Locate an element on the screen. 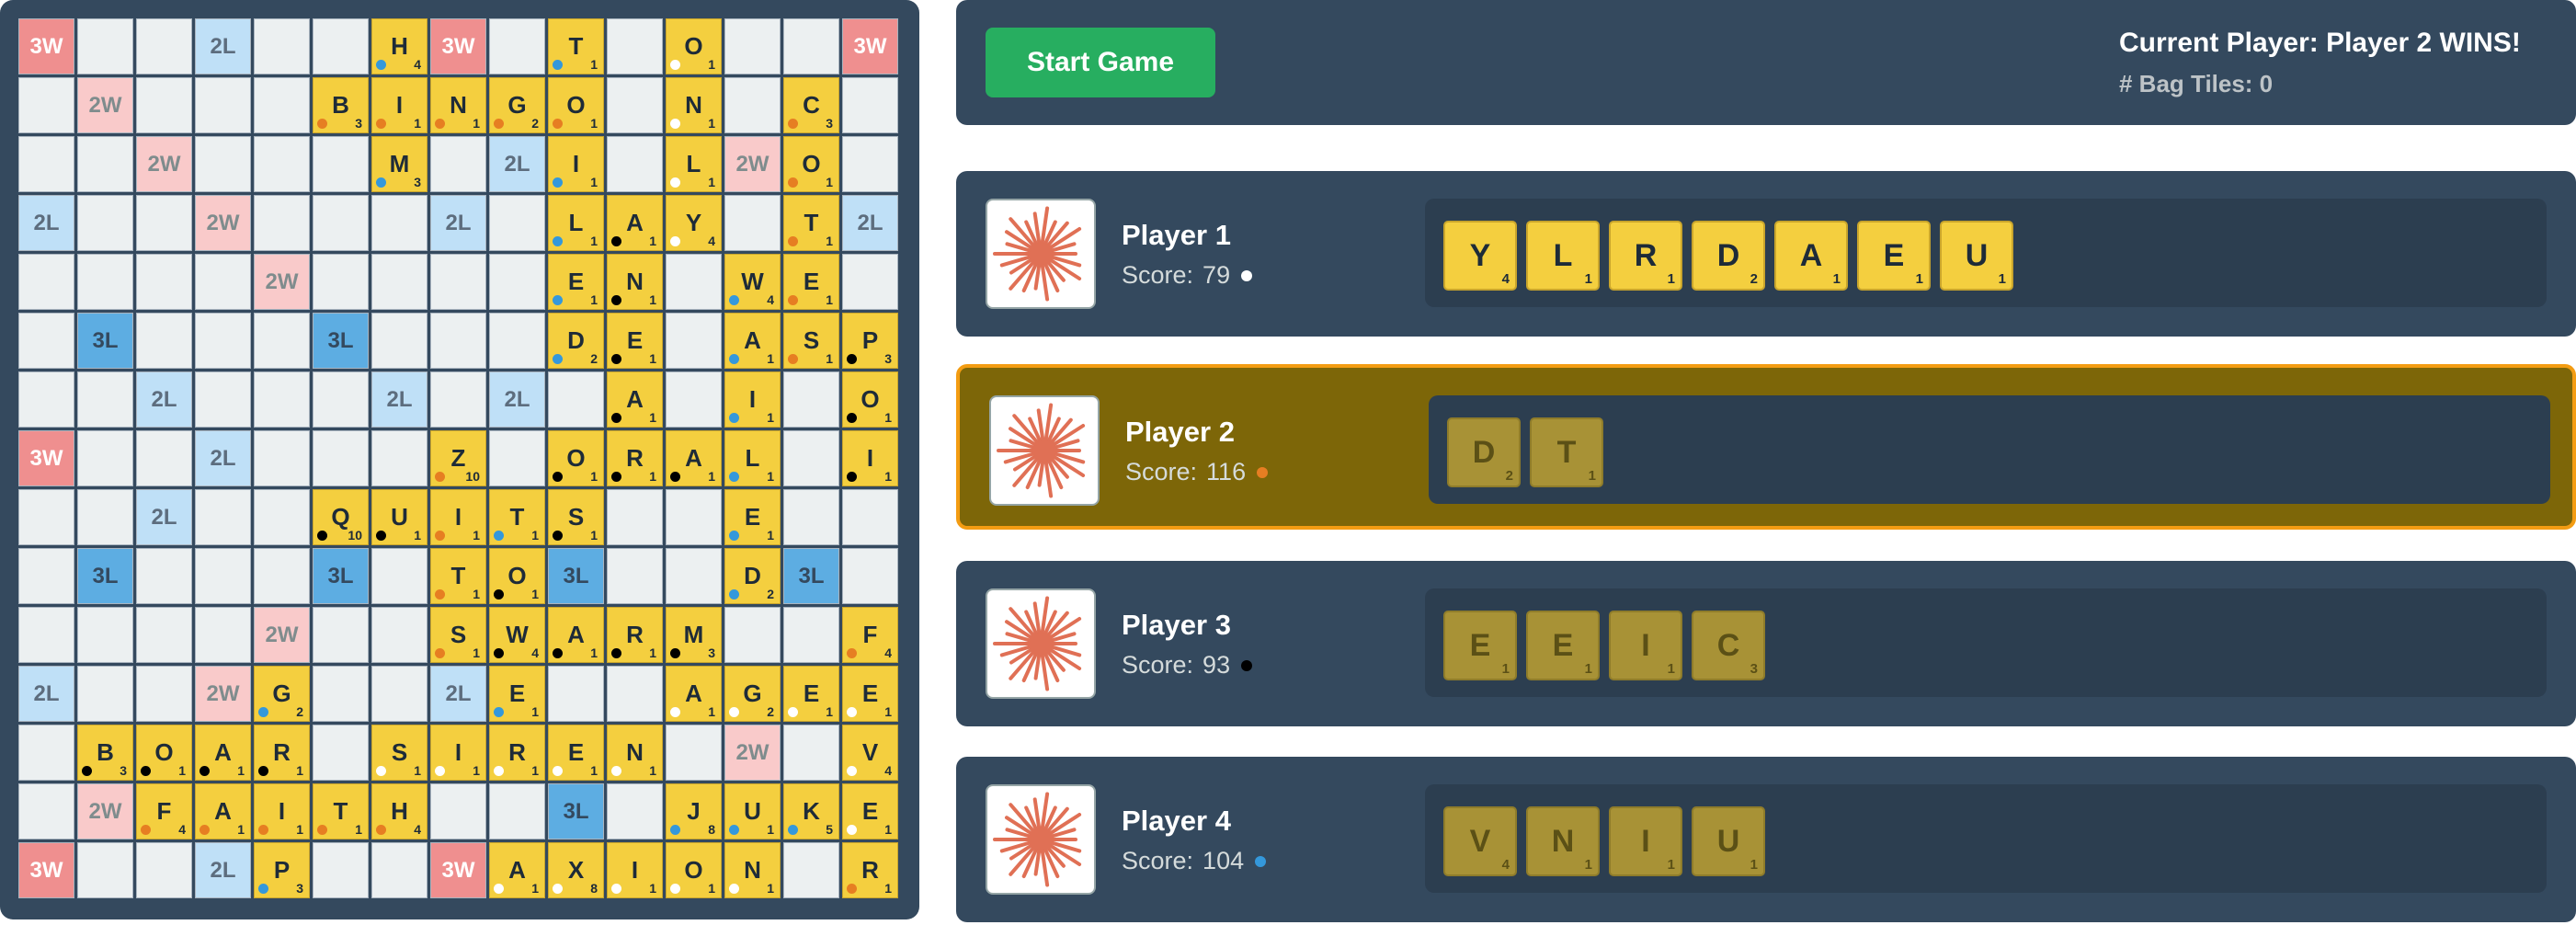  board-tile: B3 is located at coordinates (341, 105).